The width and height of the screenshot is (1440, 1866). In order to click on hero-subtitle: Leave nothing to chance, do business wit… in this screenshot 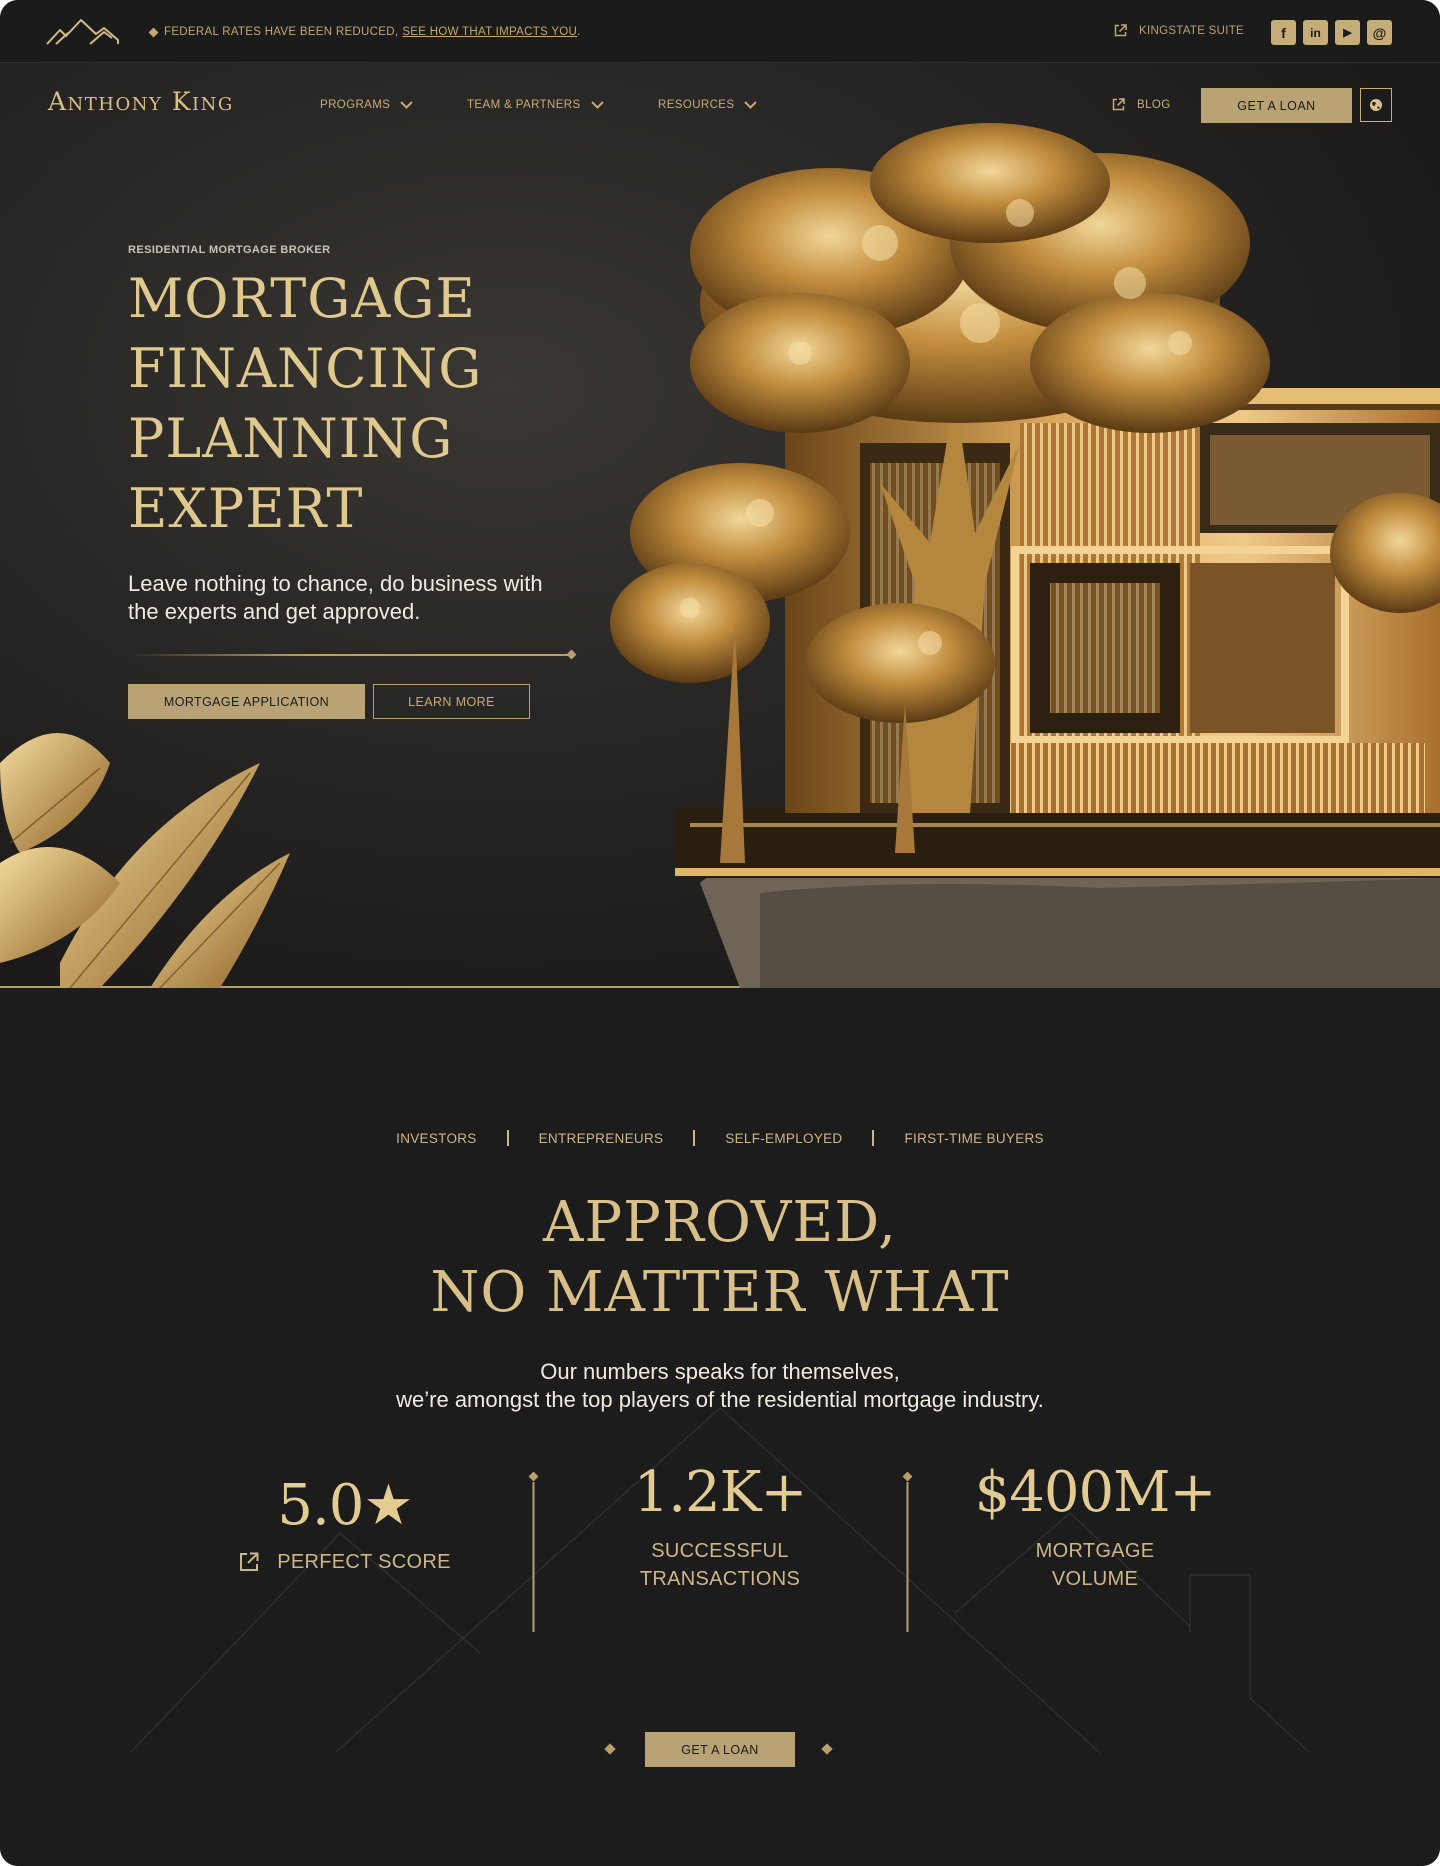, I will do `click(335, 597)`.